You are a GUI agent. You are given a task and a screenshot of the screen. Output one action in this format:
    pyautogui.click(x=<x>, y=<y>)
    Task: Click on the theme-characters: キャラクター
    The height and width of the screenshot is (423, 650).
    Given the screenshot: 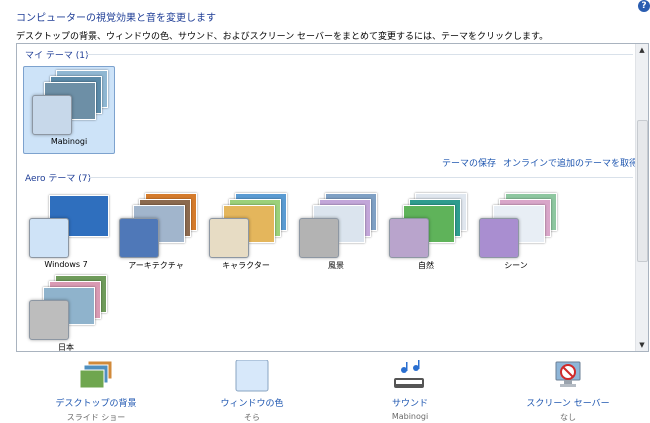 What is the action you would take?
    pyautogui.click(x=246, y=233)
    